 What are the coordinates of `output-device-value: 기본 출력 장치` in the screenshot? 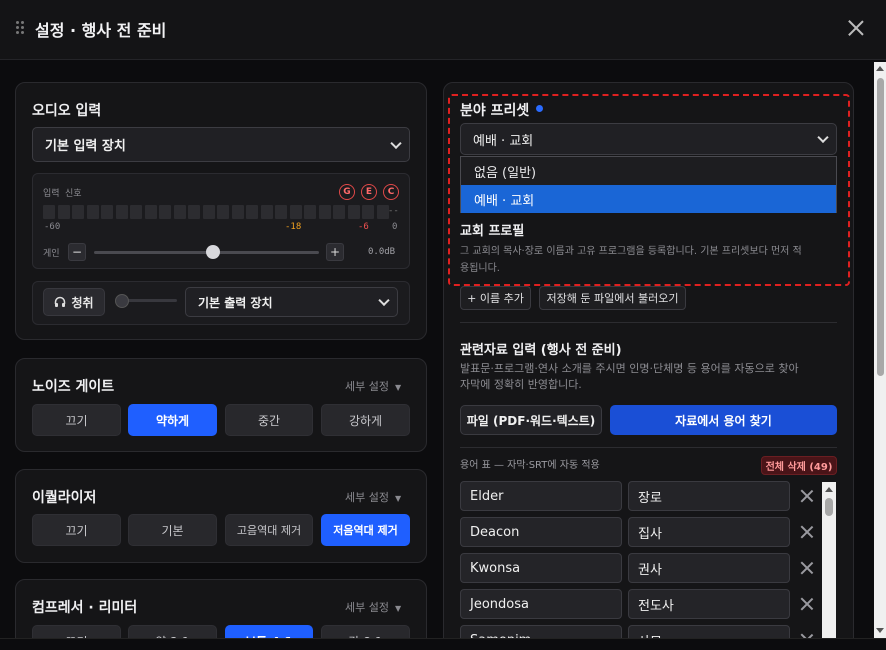 It's located at (235, 302).